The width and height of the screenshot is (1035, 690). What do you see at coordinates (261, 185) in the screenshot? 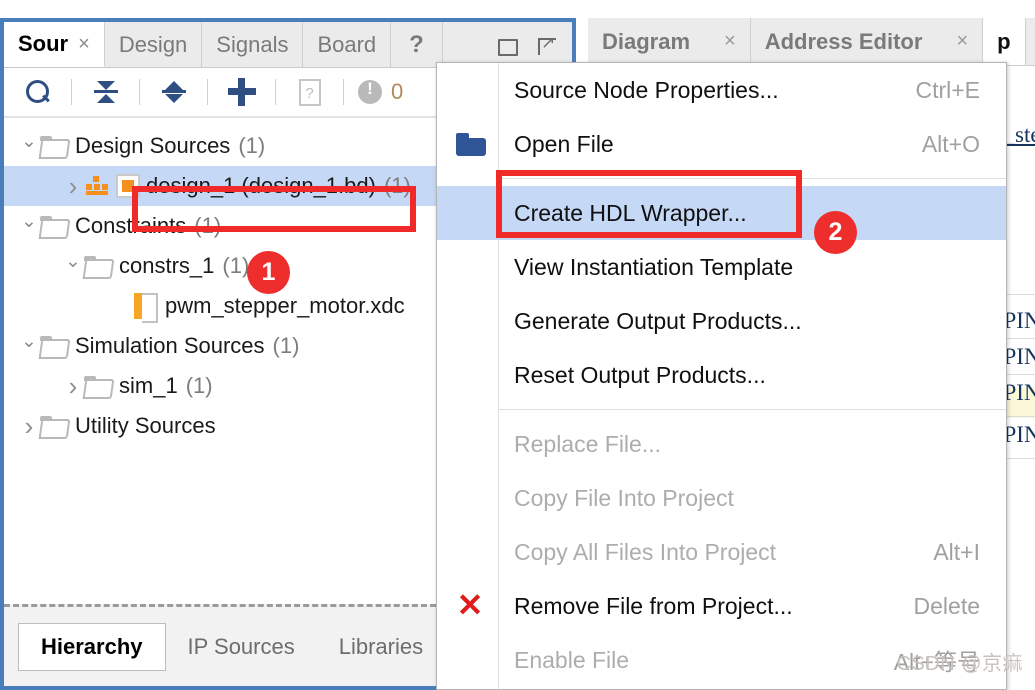
I see `tree-label: design_1 (design_1.bd)` at bounding box center [261, 185].